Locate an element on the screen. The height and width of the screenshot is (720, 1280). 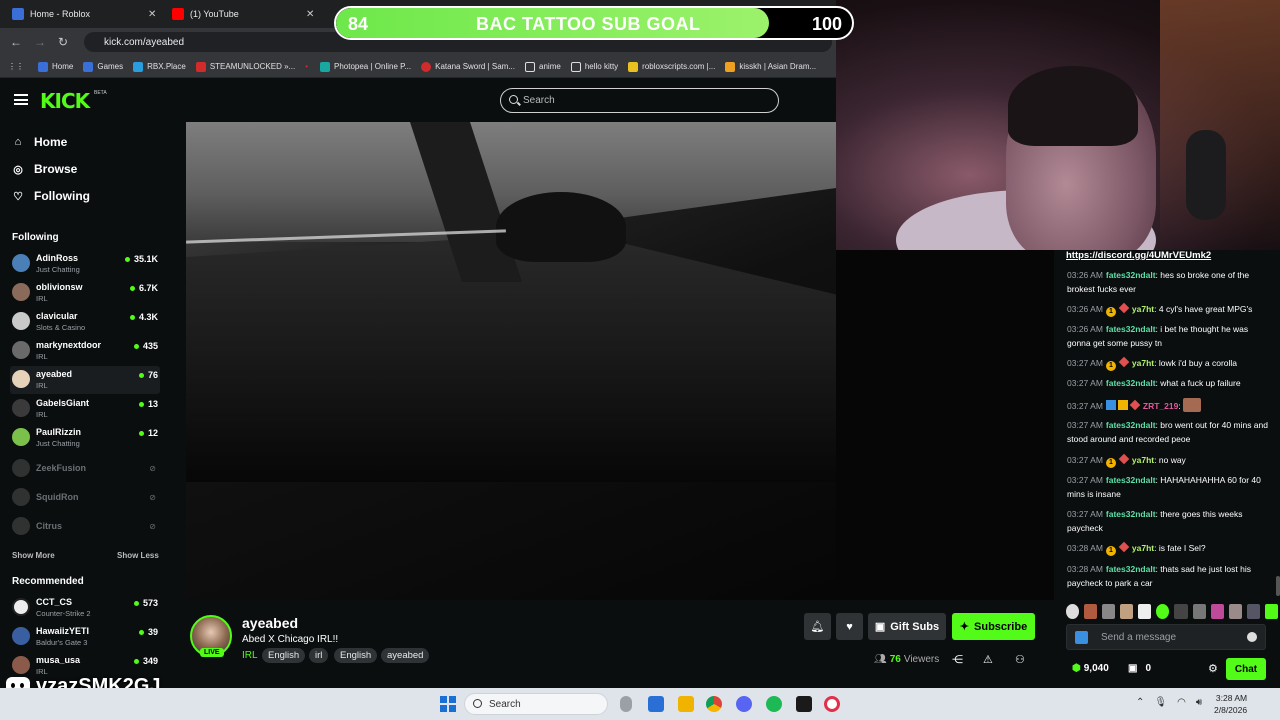
stream-tag: irl is located at coordinates (319, 655).